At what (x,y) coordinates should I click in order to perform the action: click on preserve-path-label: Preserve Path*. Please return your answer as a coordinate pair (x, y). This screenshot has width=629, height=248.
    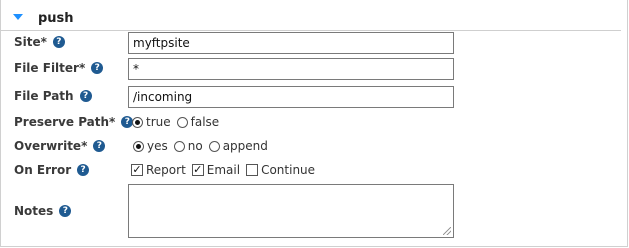
    Looking at the image, I should click on (65, 122).